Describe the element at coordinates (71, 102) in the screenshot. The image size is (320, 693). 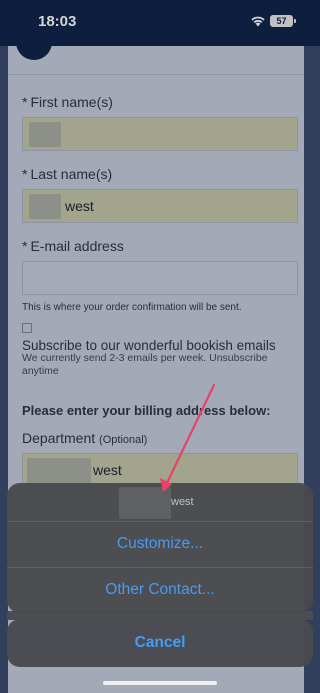
I see `first-name-label-text: First name(s)` at that location.